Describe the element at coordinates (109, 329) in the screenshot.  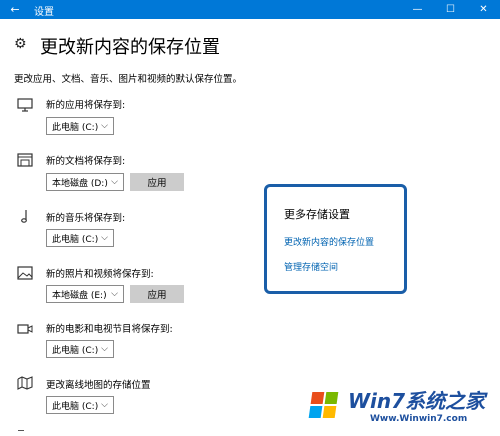
I see `movies-save-label: 新的电影和电视节目将保存到:` at that location.